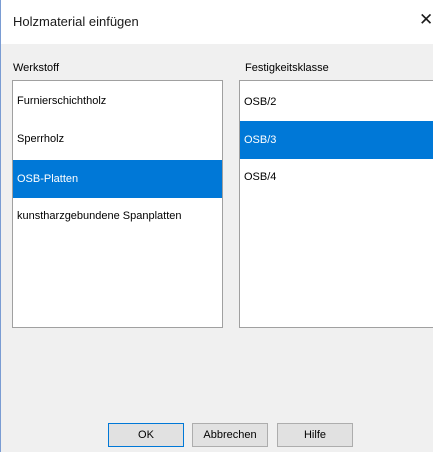  What do you see at coordinates (117, 139) in the screenshot?
I see `list-item-sperrholz: Sperrholz` at bounding box center [117, 139].